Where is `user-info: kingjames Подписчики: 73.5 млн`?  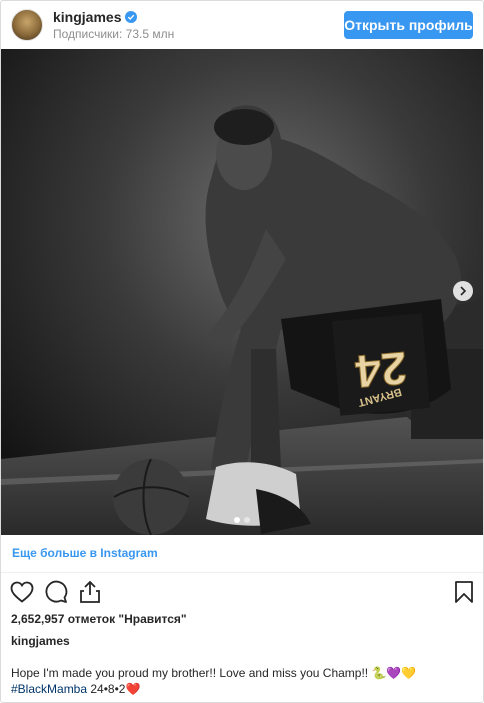 user-info: kingjames Подписчики: 73.5 млн is located at coordinates (113, 25).